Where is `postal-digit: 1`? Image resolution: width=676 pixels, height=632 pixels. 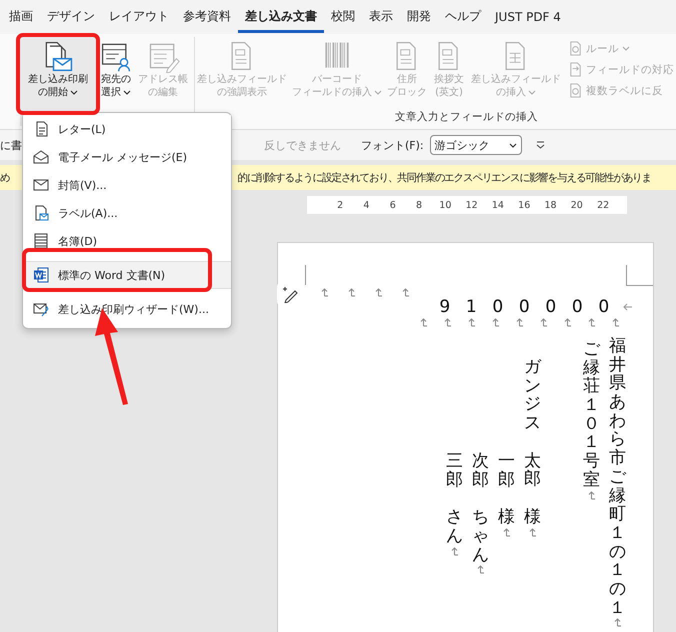
postal-digit: 1 is located at coordinates (471, 307).